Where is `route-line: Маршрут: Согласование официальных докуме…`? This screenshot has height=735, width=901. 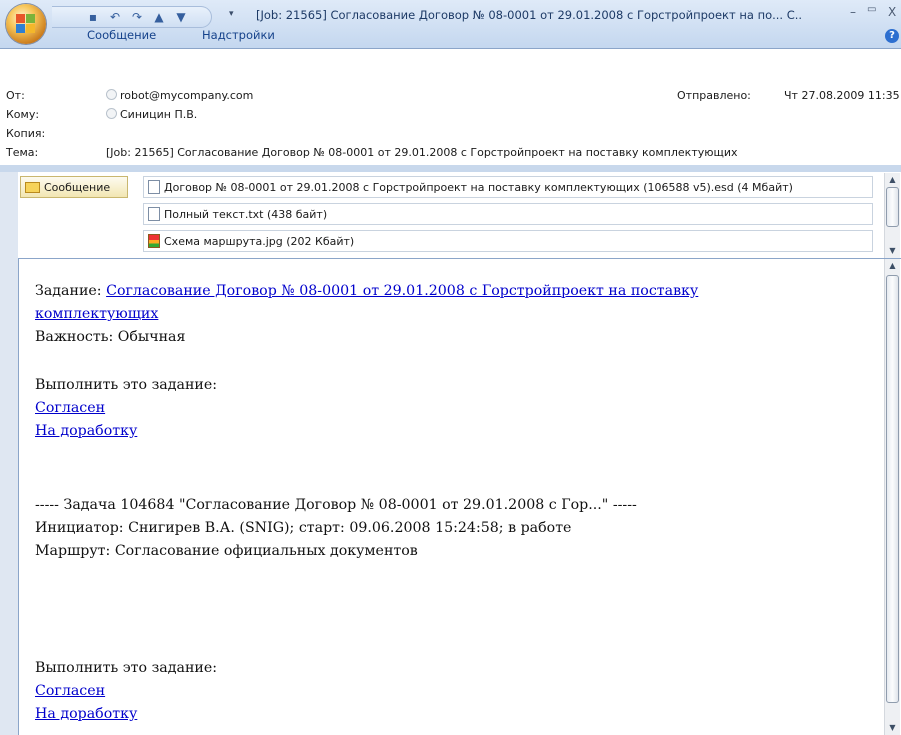 route-line: Маршрут: Согласование официальных докуме… is located at coordinates (226, 551).